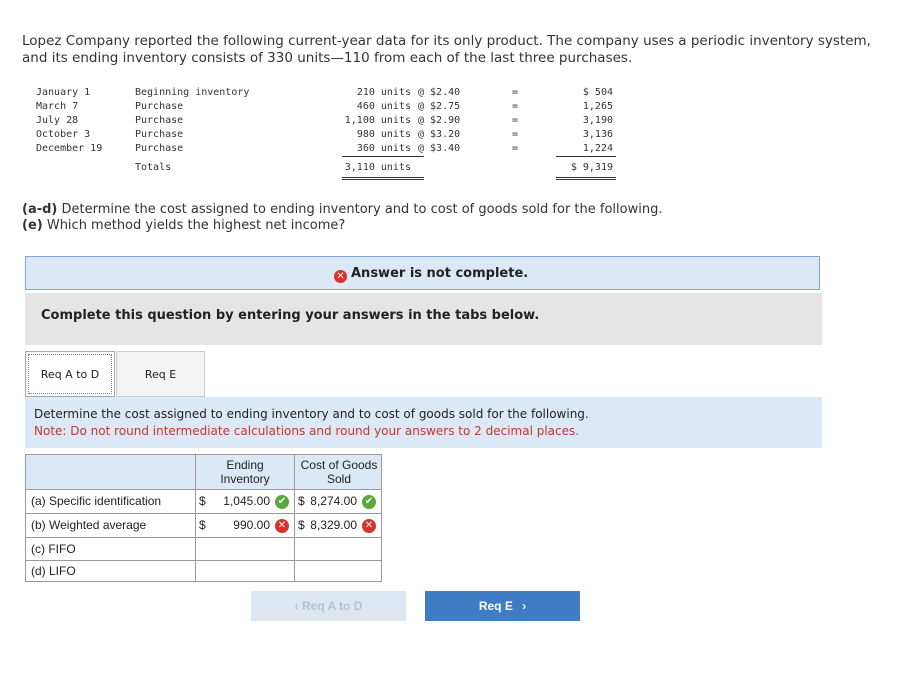 Image resolution: width=917 pixels, height=675 pixels. I want to click on row-label: (a) Specific identification, so click(96, 501).